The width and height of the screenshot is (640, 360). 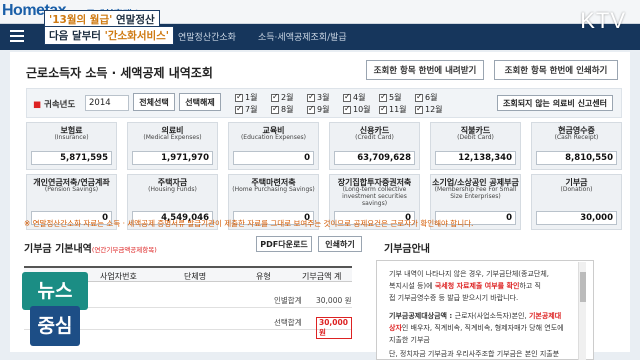 What do you see at coordinates (465, 286) in the screenshot?
I see `guide-line: 복지시설 등)에 국세청 자료제출 여부를 확인하고 직` at bounding box center [465, 286].